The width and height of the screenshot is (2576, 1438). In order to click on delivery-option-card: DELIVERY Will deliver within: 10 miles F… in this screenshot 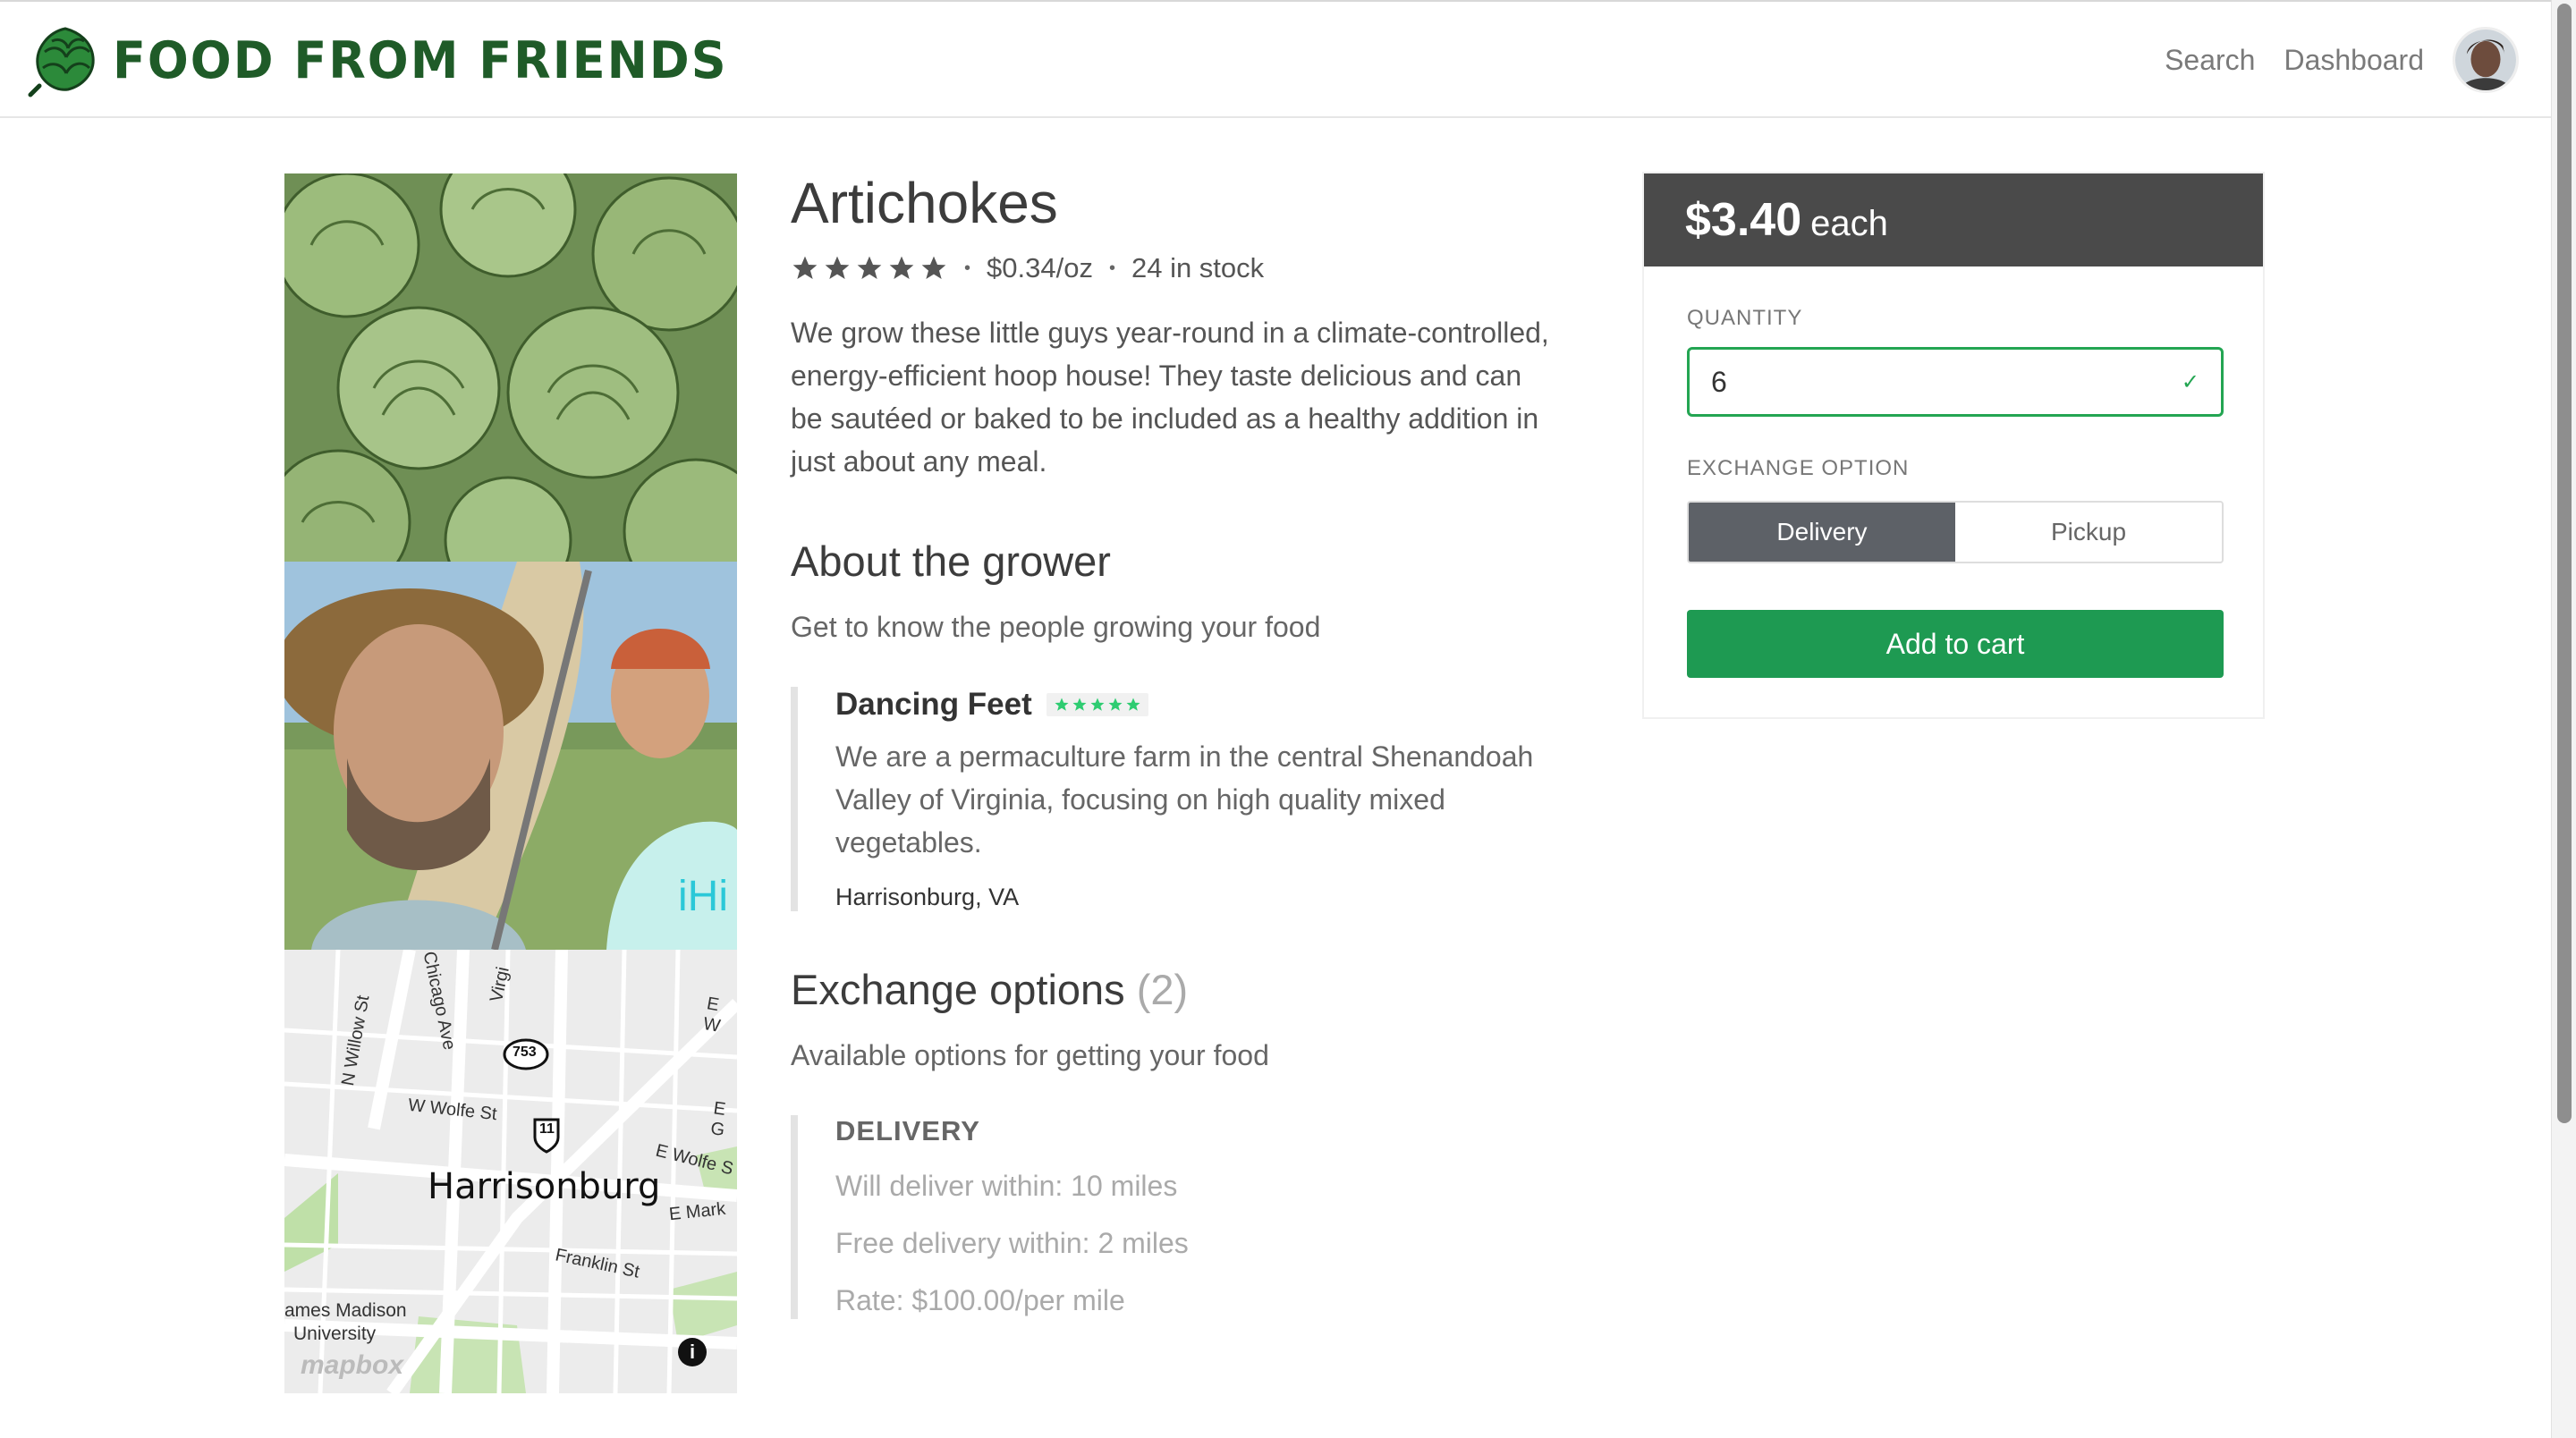, I will do `click(1180, 1217)`.